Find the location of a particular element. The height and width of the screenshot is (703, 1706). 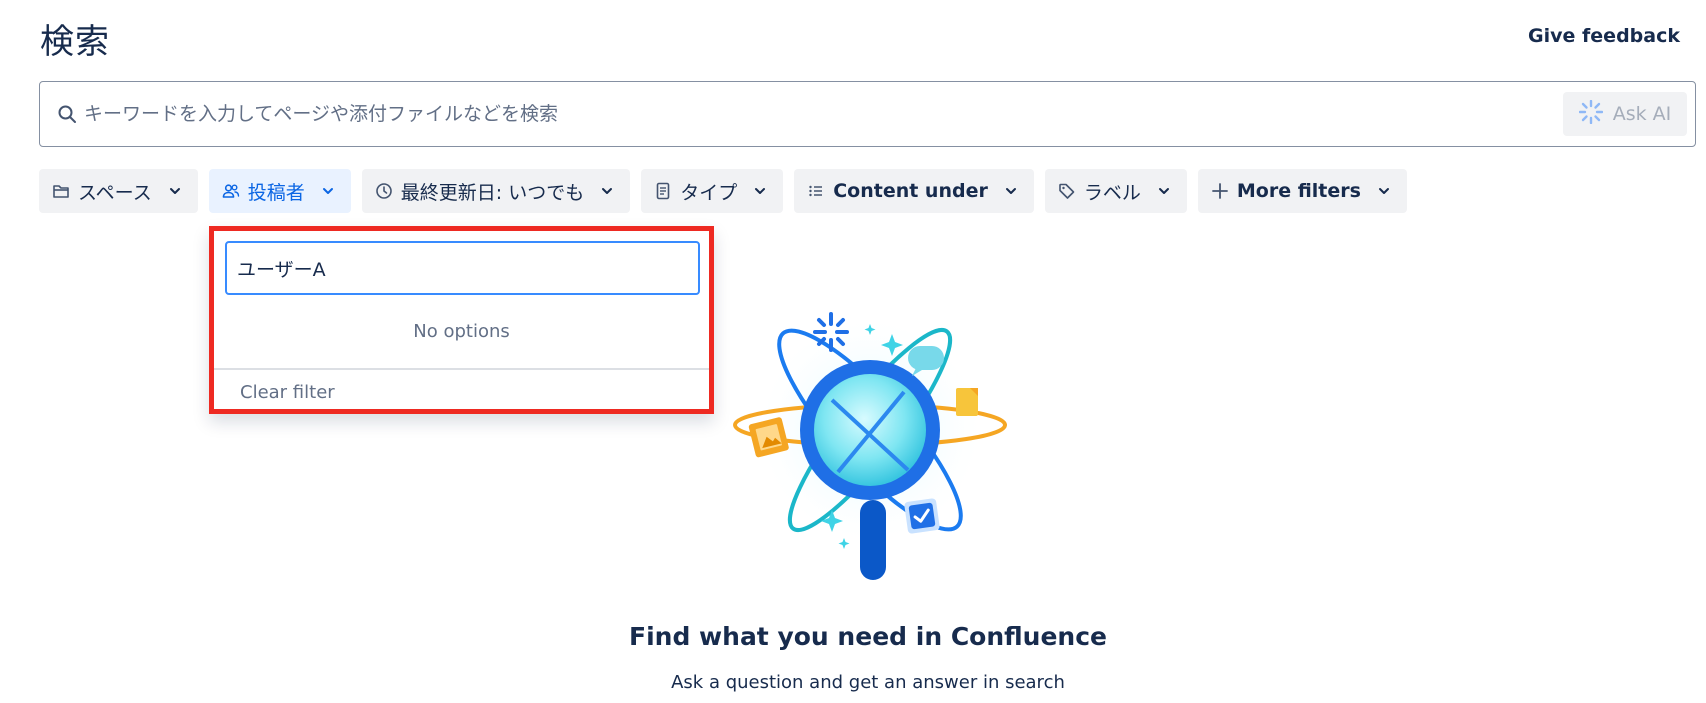

give-feedback-link: Give feedback is located at coordinates (1604, 36).